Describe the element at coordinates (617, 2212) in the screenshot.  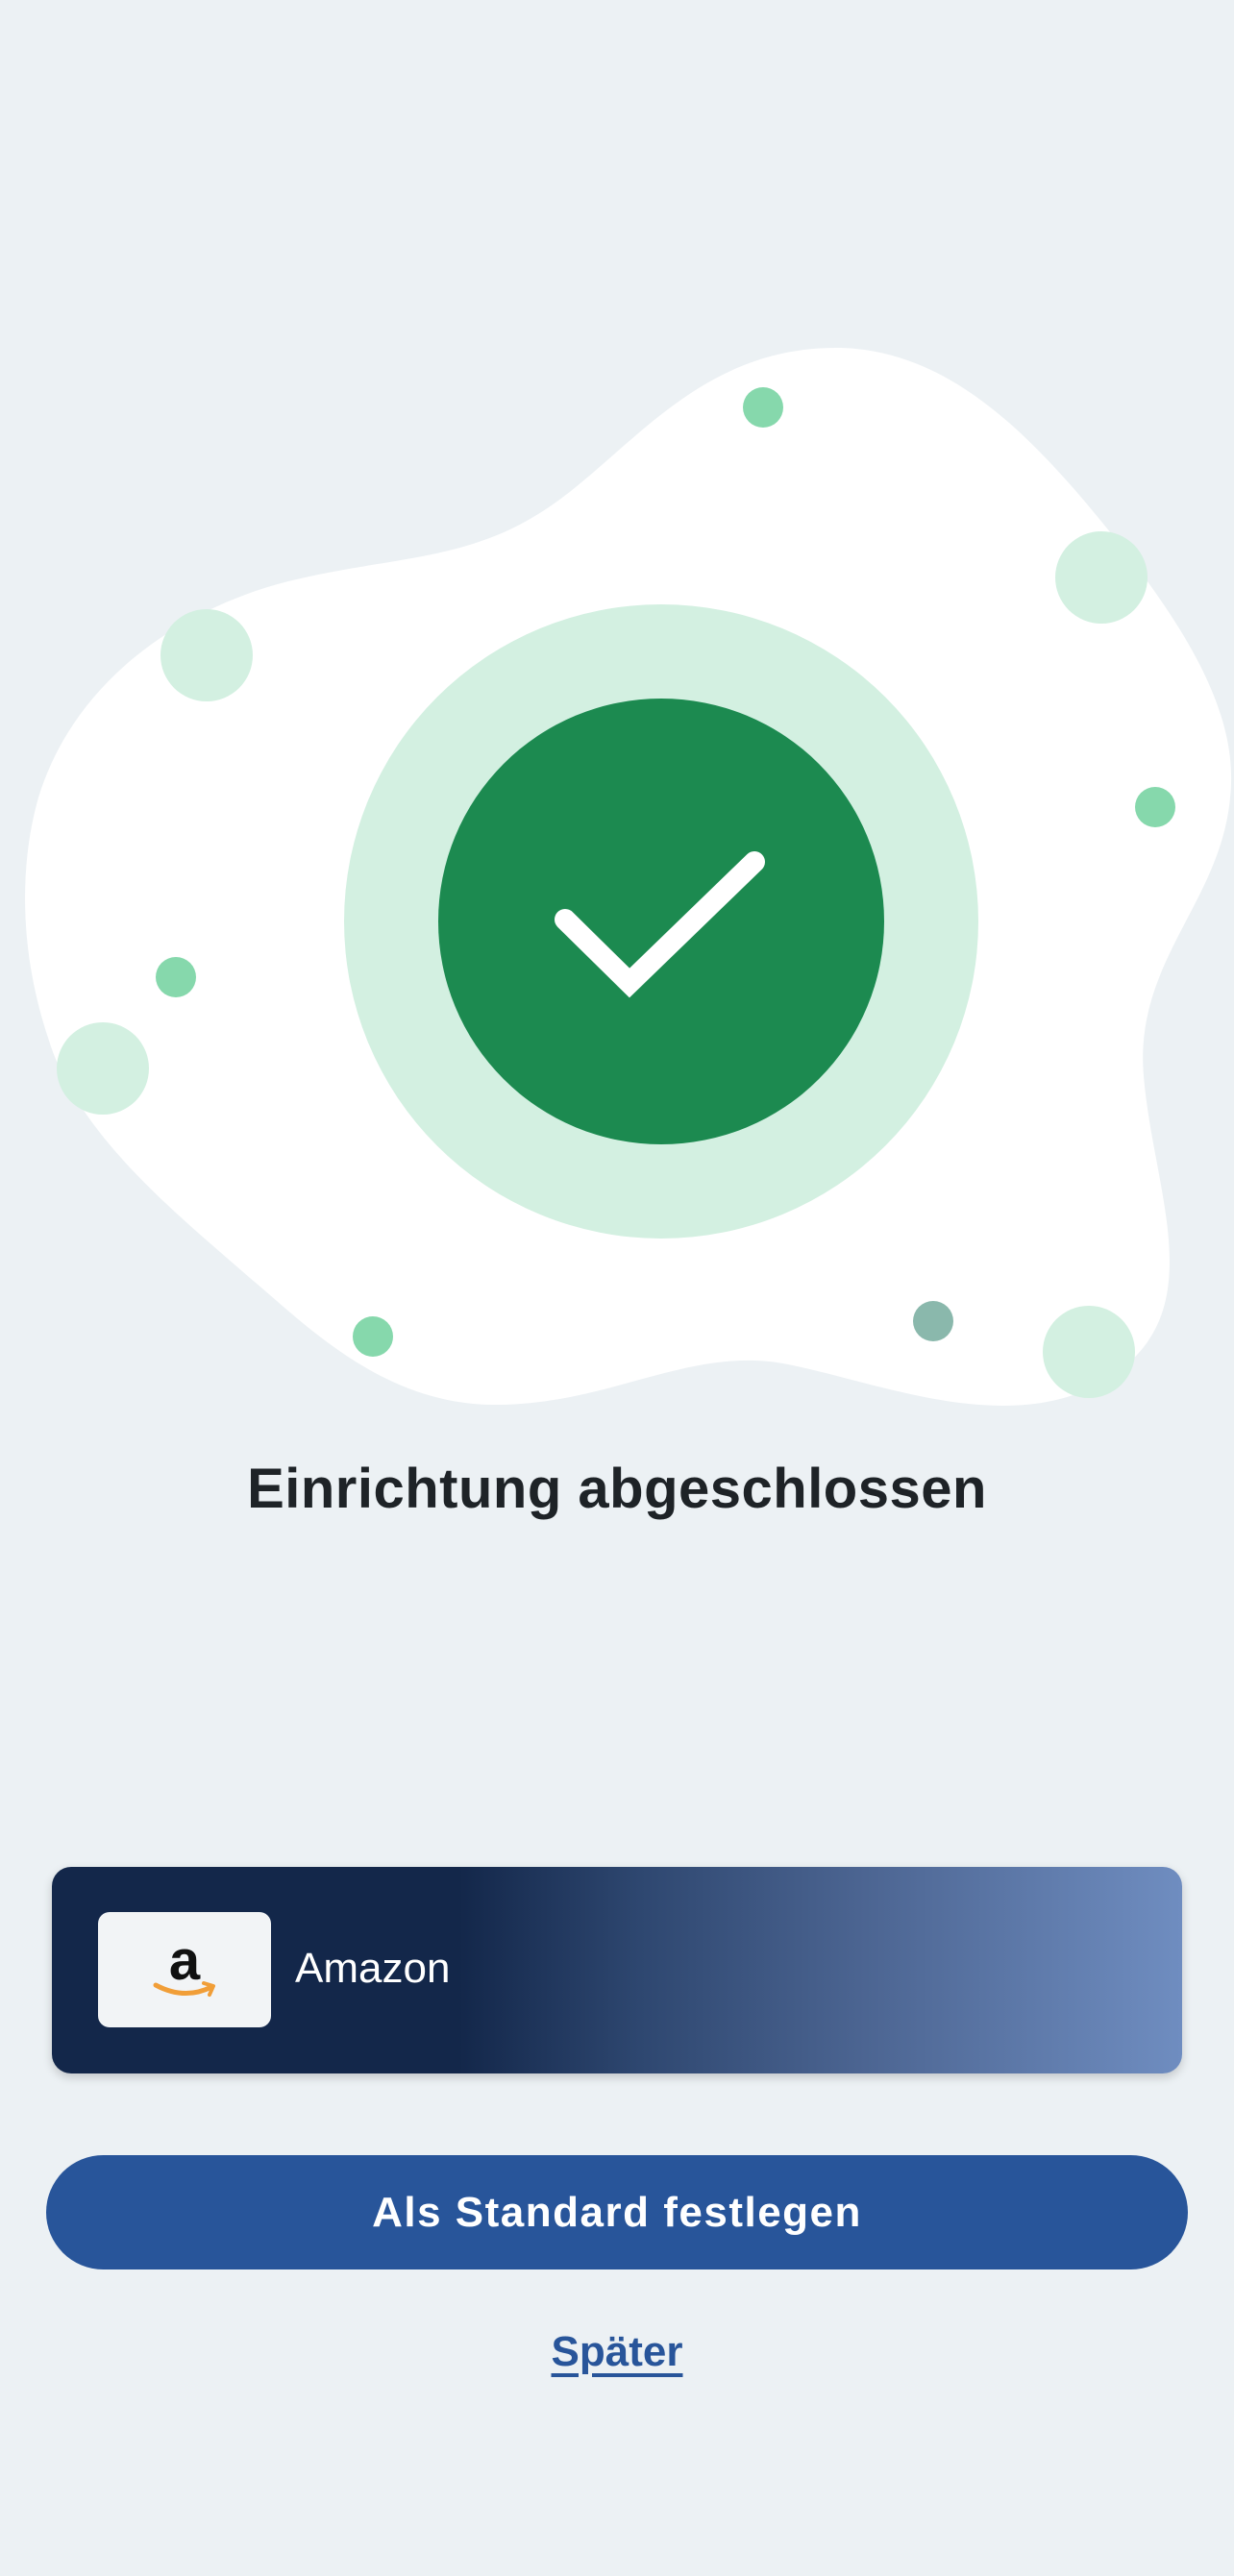
I see `set-default-button: Als Standard festlegen` at that location.